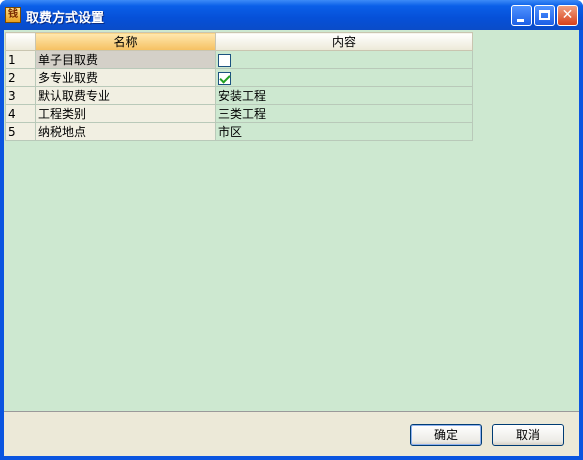 This screenshot has height=460, width=583. I want to click on minimize-button, so click(521, 15).